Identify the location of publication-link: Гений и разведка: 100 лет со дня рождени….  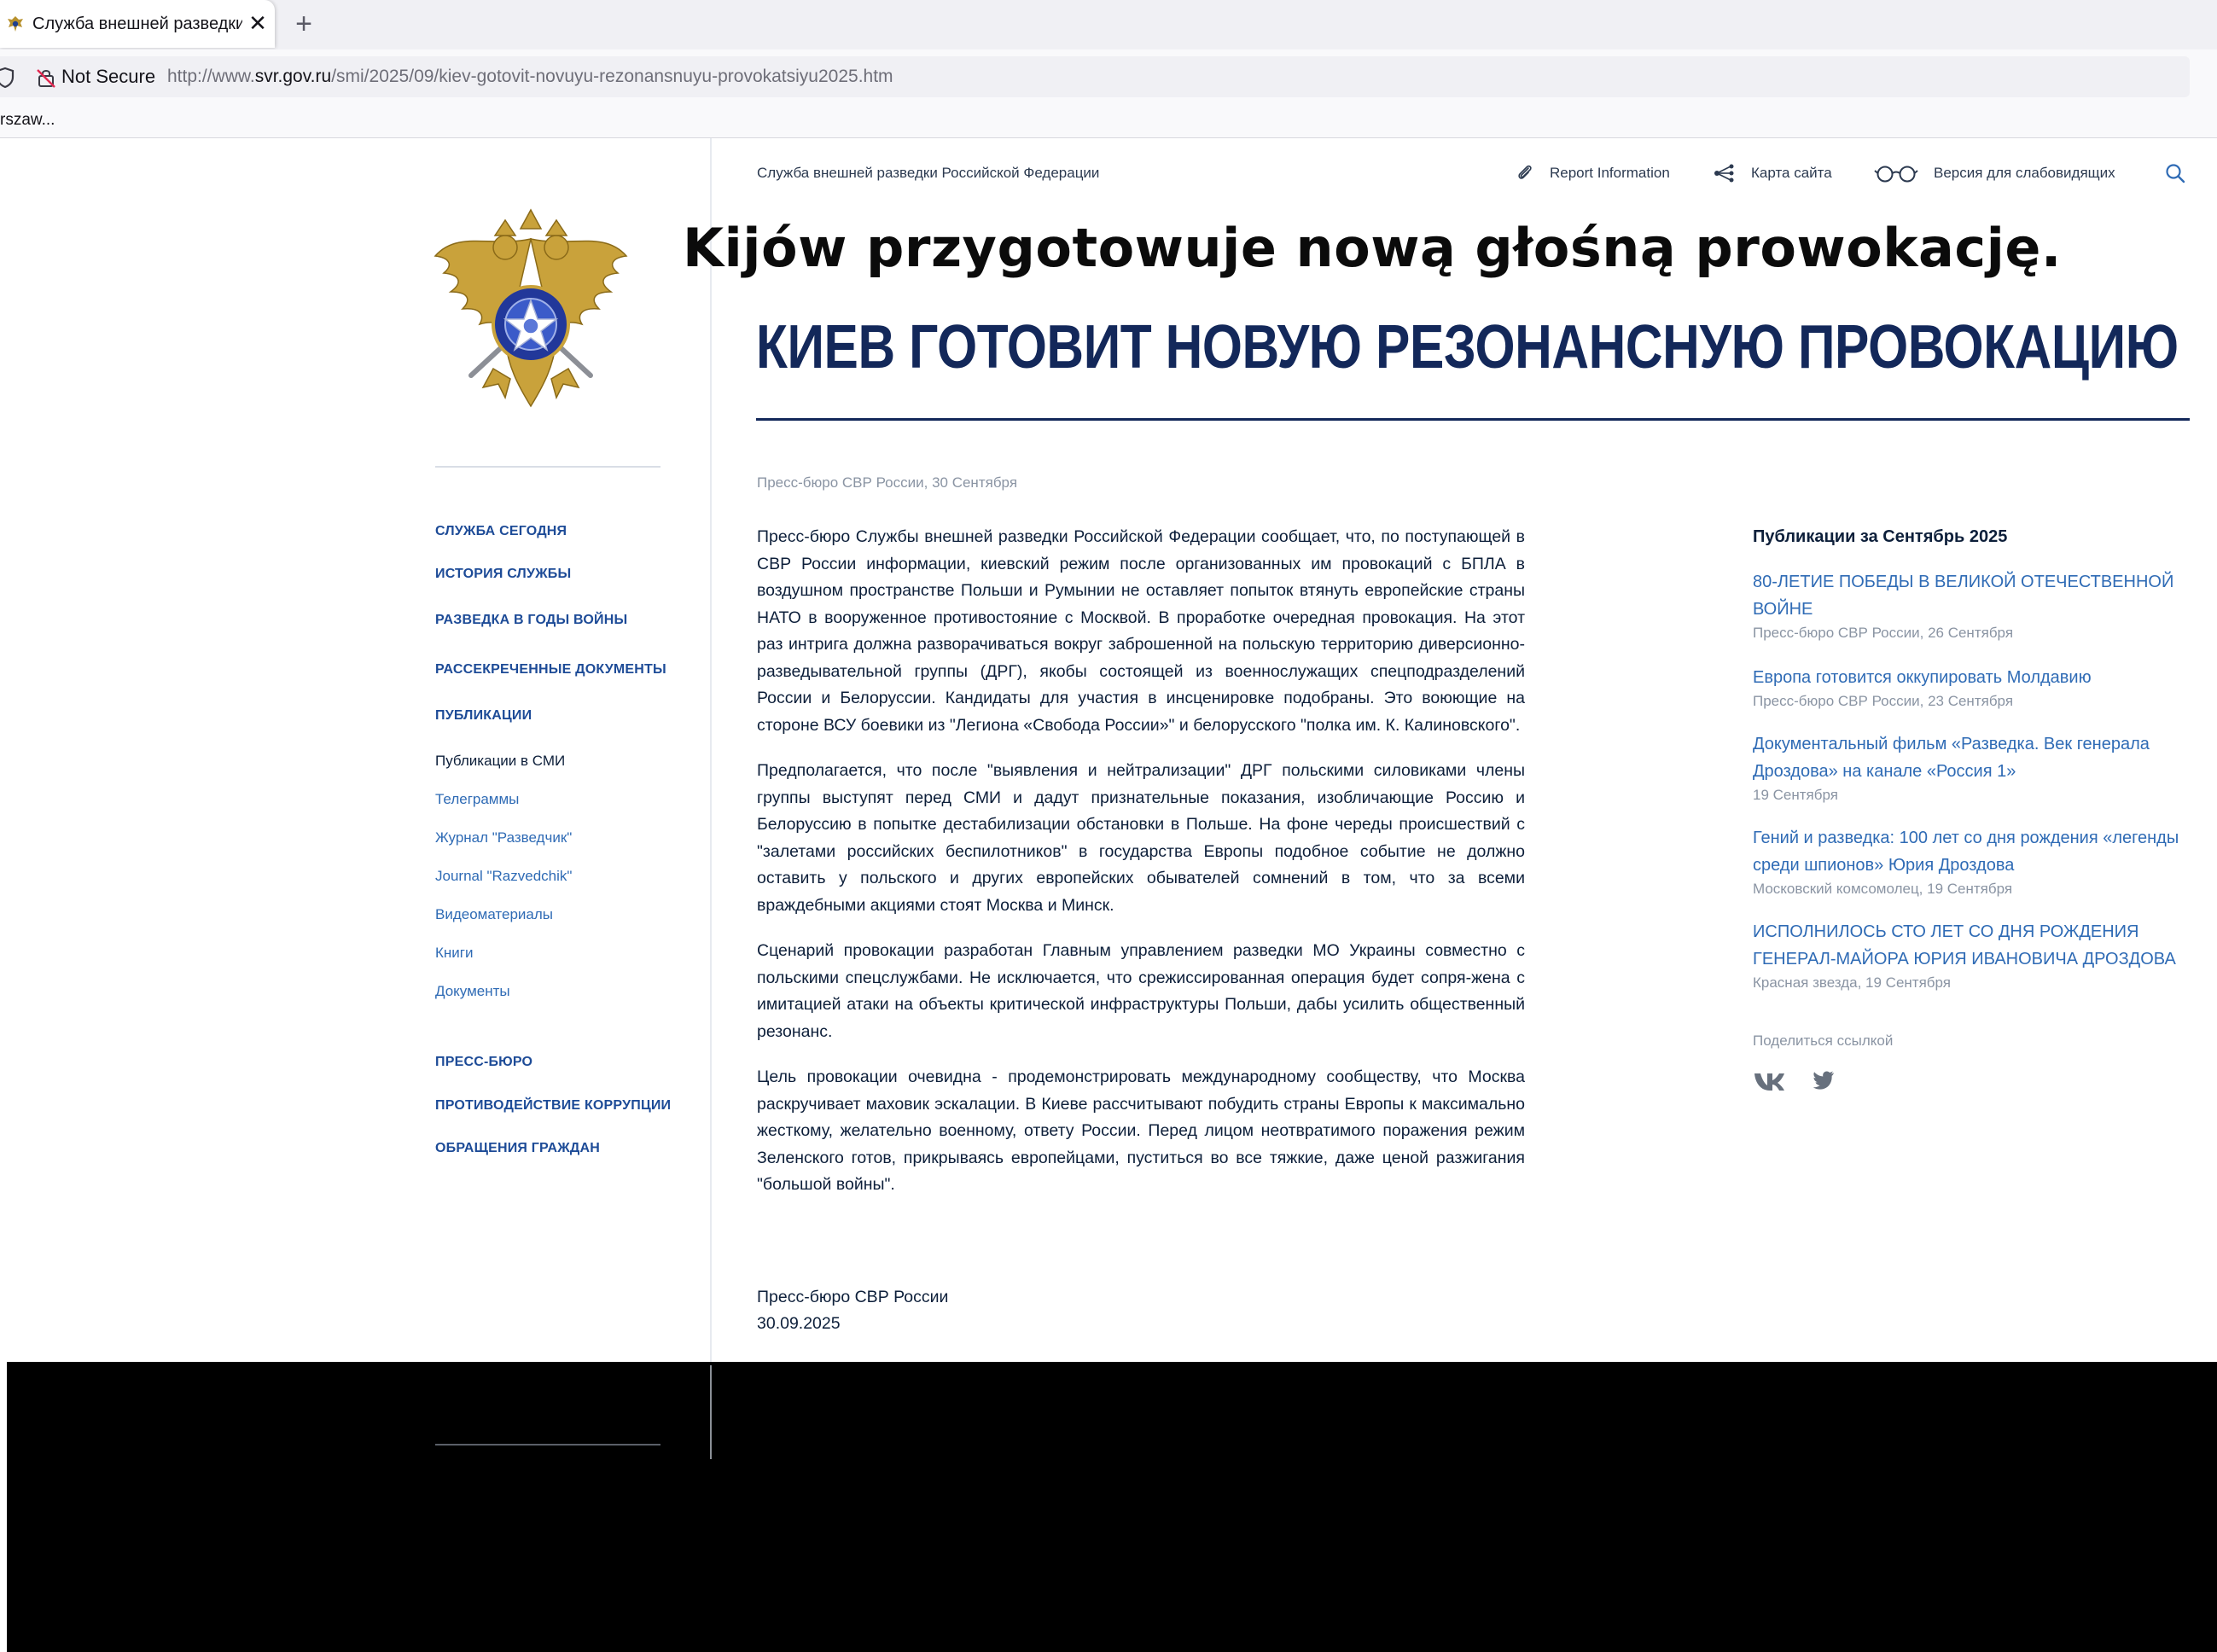
(1970, 851).